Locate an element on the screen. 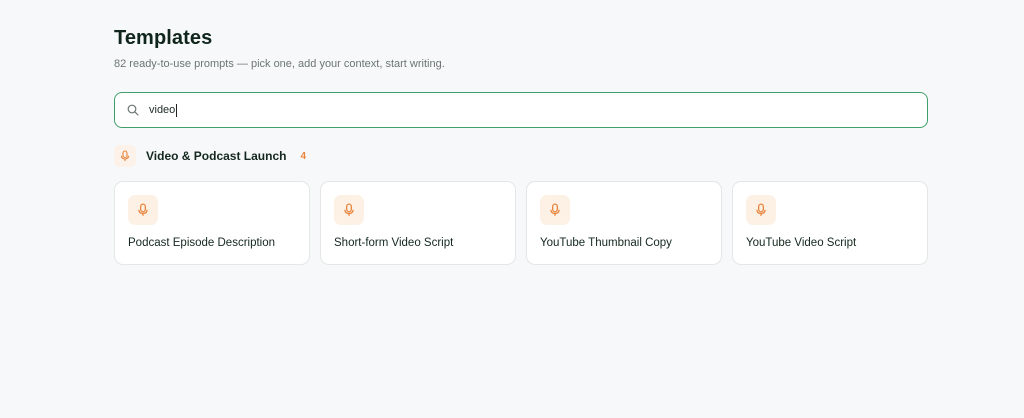 The height and width of the screenshot is (418, 1024). section-header: Video & Podcast Launch 4 is located at coordinates (210, 156).